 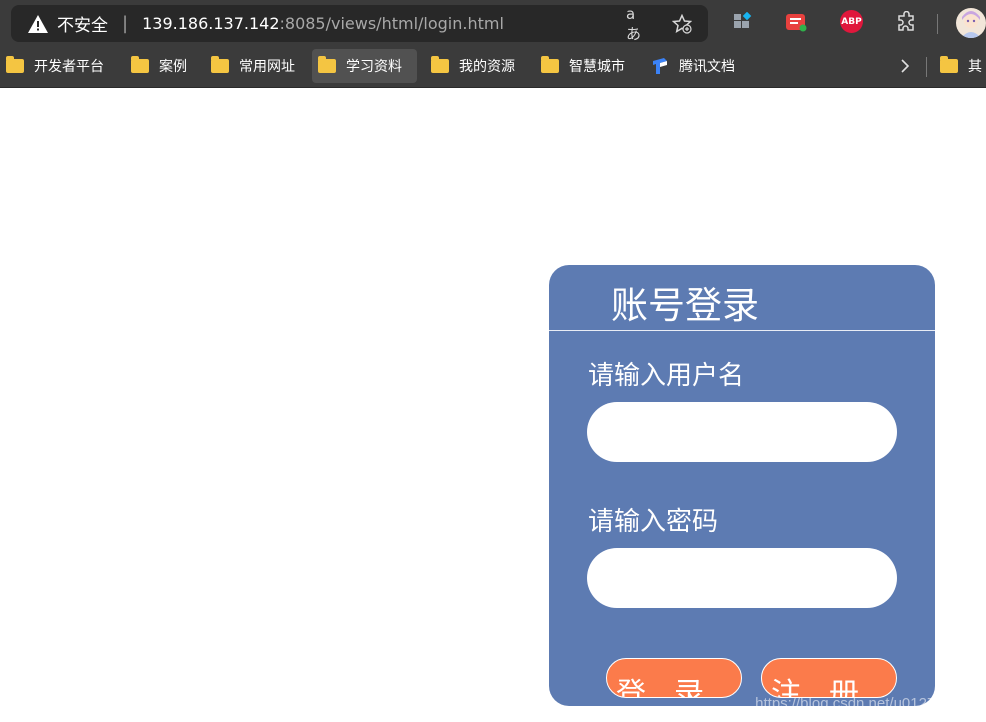 I want to click on insecure-label: 不安全, so click(x=82, y=23).